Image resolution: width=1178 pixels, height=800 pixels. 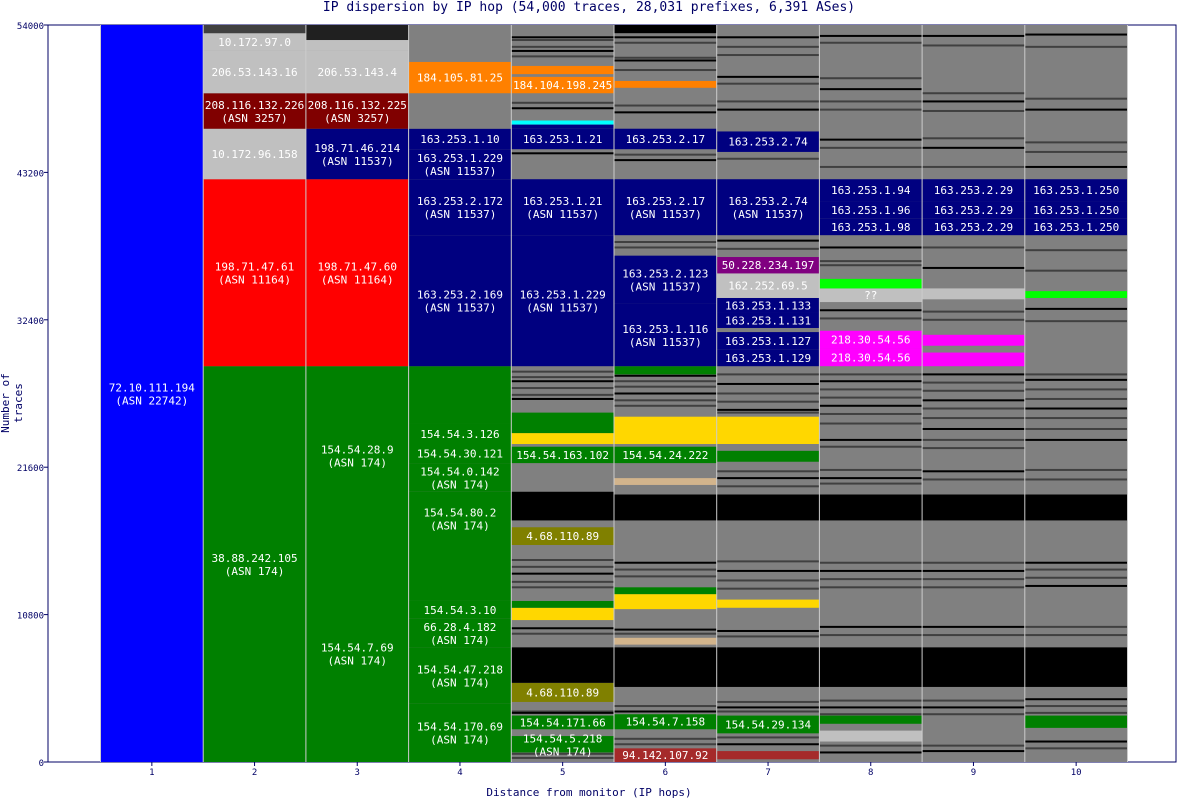 What do you see at coordinates (460, 484) in the screenshot?
I see `segment-asn-label: (ASN 174)` at bounding box center [460, 484].